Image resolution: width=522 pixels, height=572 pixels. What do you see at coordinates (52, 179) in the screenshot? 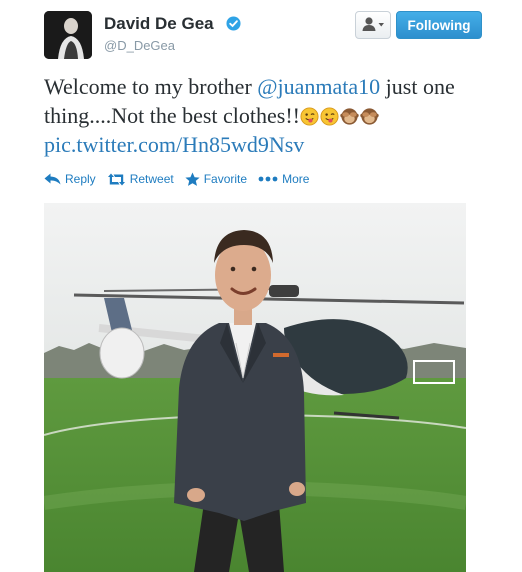
I see `reply-icon` at bounding box center [52, 179].